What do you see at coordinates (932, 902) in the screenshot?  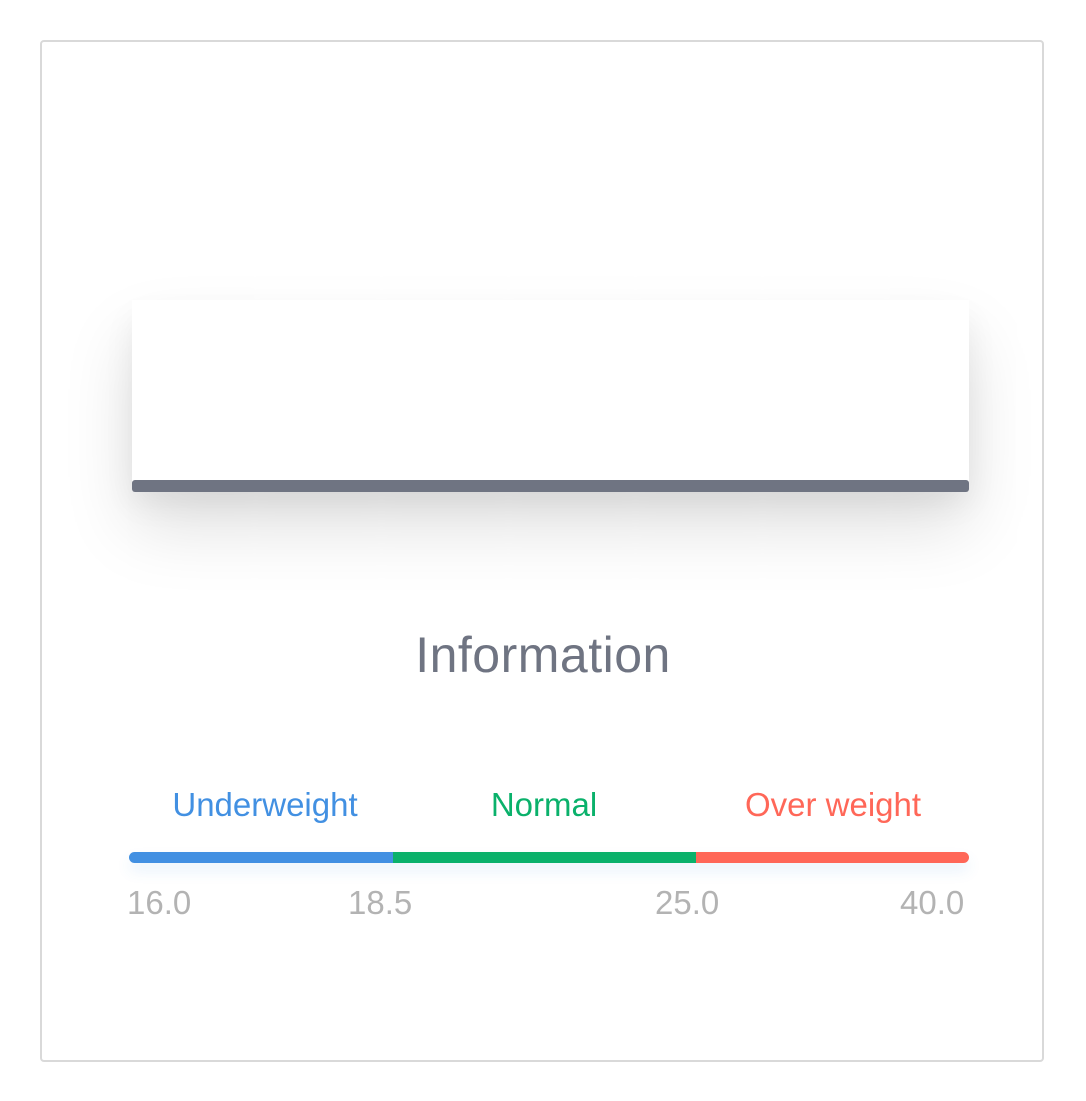 I see `scale-tick-40: 40.0` at bounding box center [932, 902].